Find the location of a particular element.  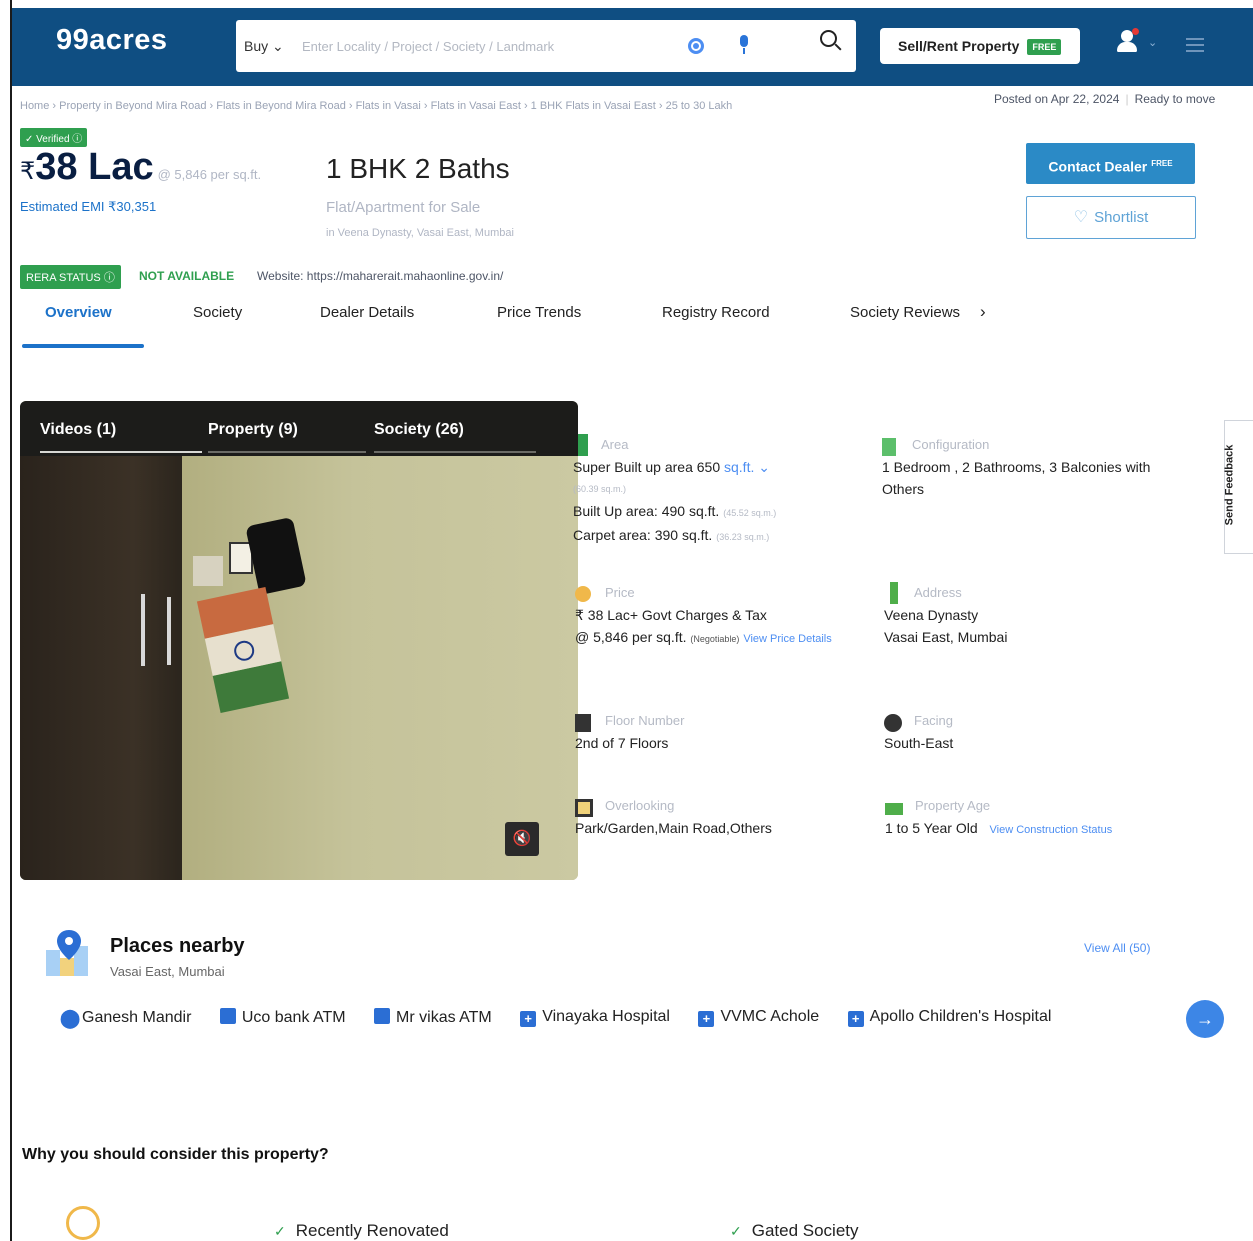

heart-icon: ♡ is located at coordinates (1081, 217).